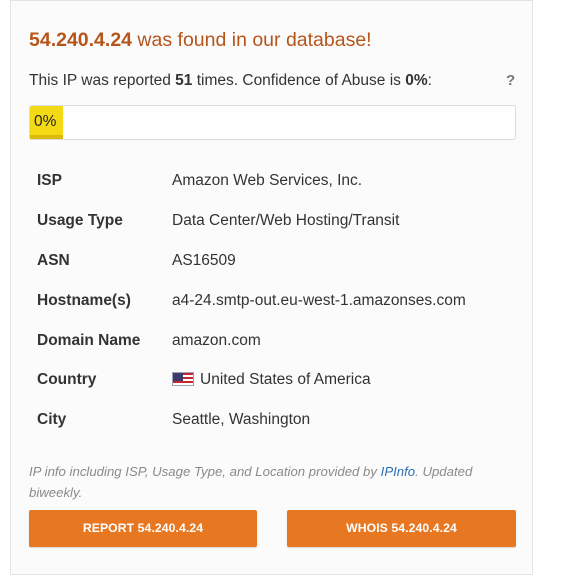 This screenshot has width=576, height=575. I want to click on confidence-bar-label: 0%, so click(45, 121).